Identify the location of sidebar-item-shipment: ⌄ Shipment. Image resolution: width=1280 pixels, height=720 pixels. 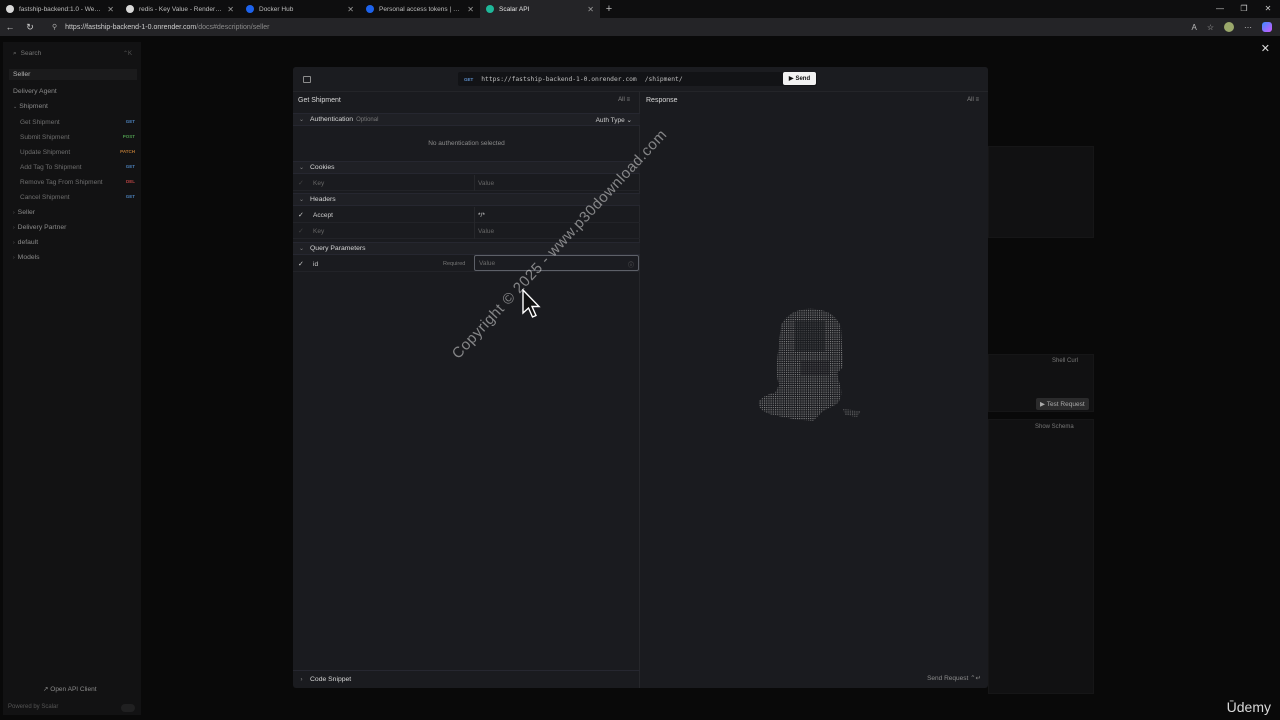
(30, 106).